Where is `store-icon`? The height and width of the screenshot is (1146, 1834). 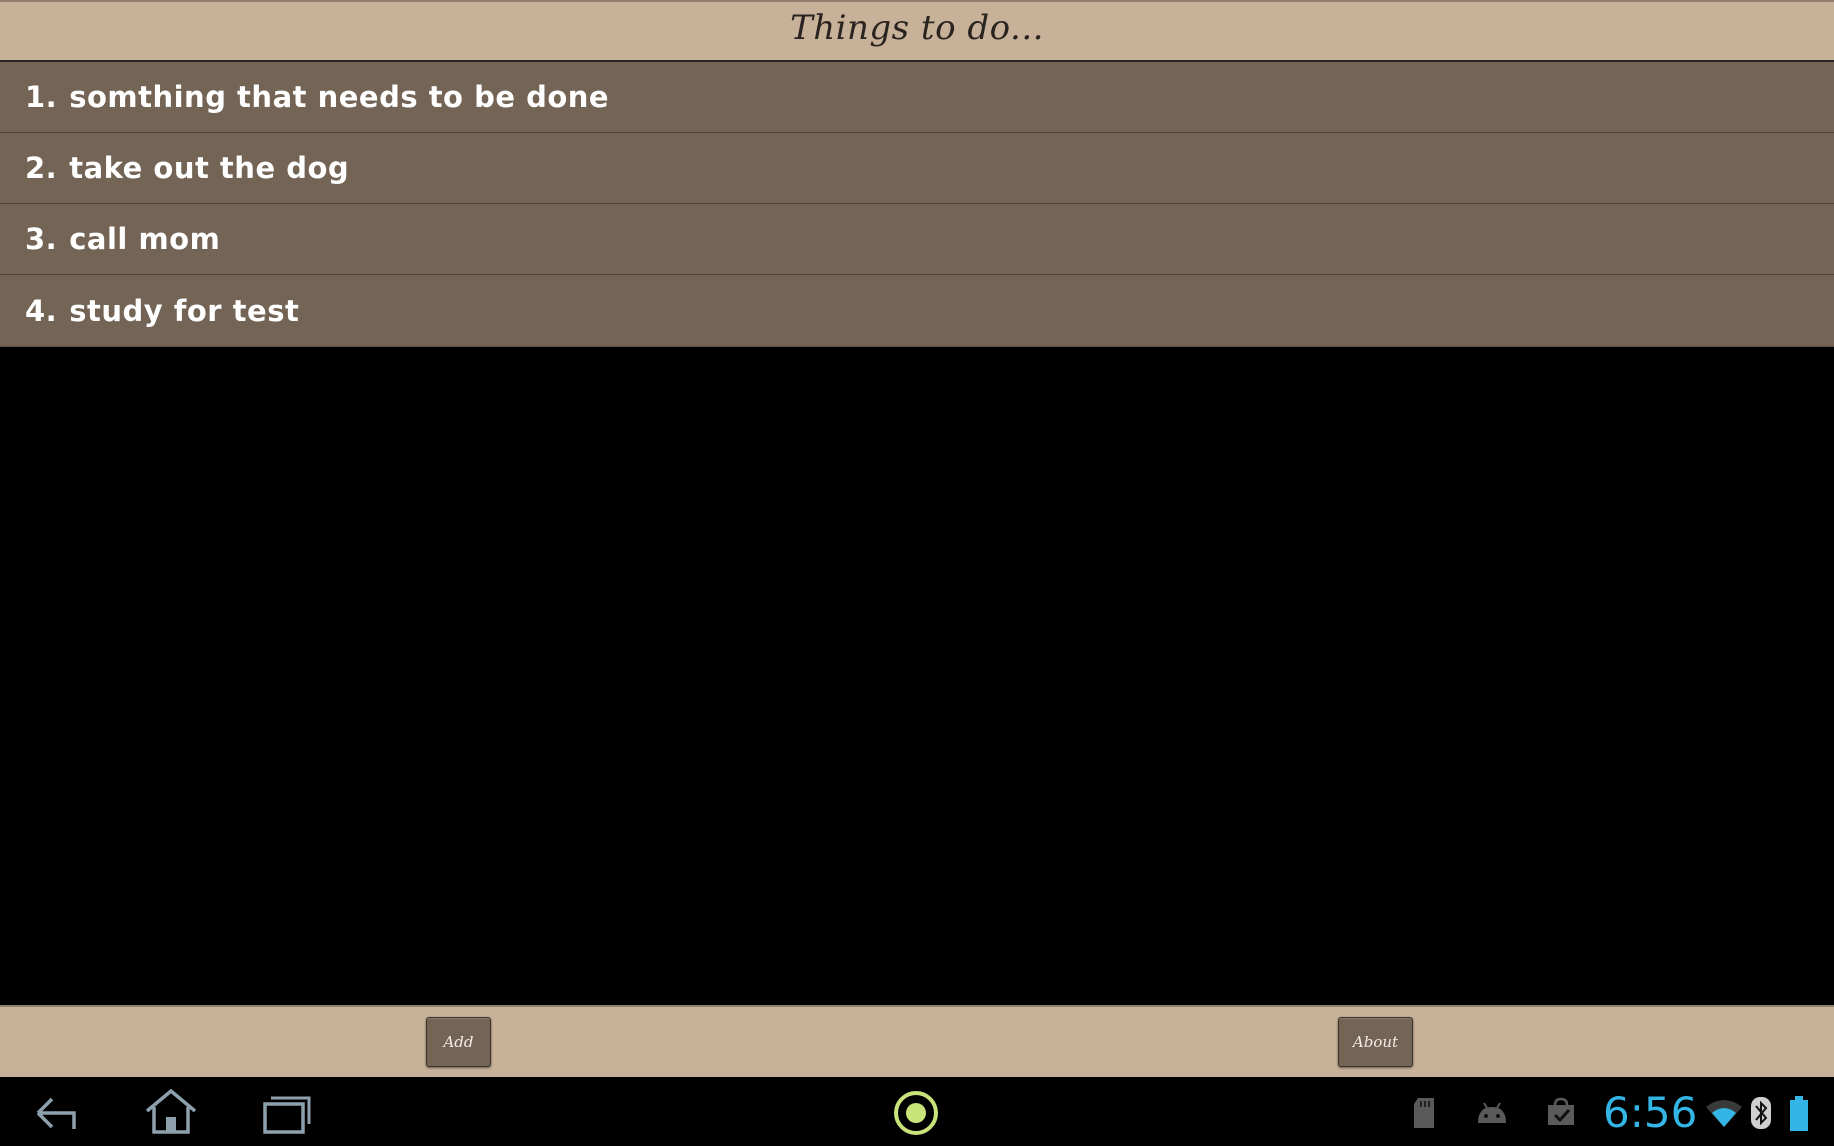
store-icon is located at coordinates (1561, 1112).